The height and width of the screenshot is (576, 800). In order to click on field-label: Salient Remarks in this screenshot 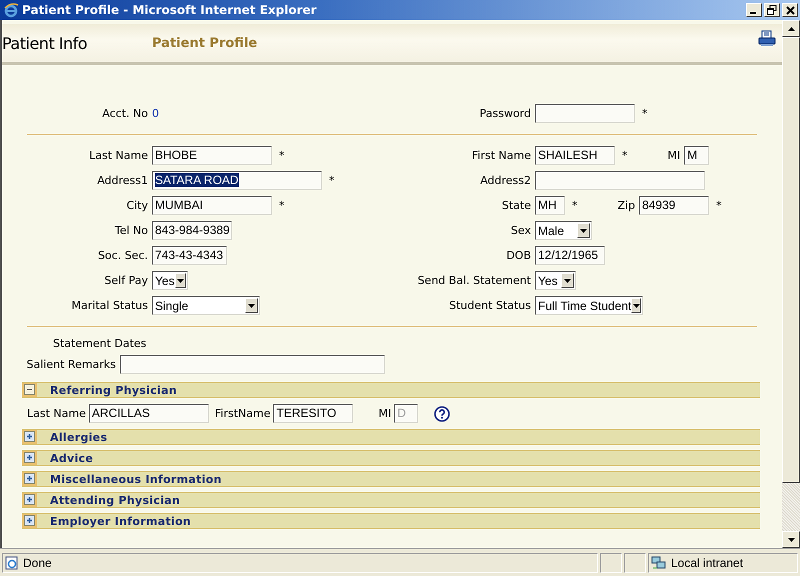, I will do `click(71, 364)`.